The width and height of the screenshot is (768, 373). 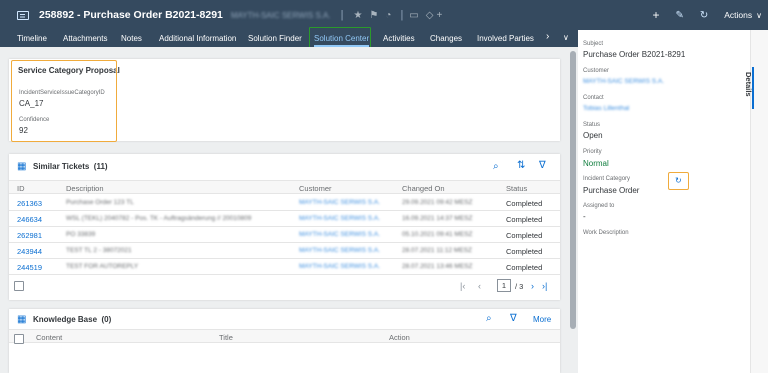 I want to click on star-icon: ★, so click(x=357, y=15).